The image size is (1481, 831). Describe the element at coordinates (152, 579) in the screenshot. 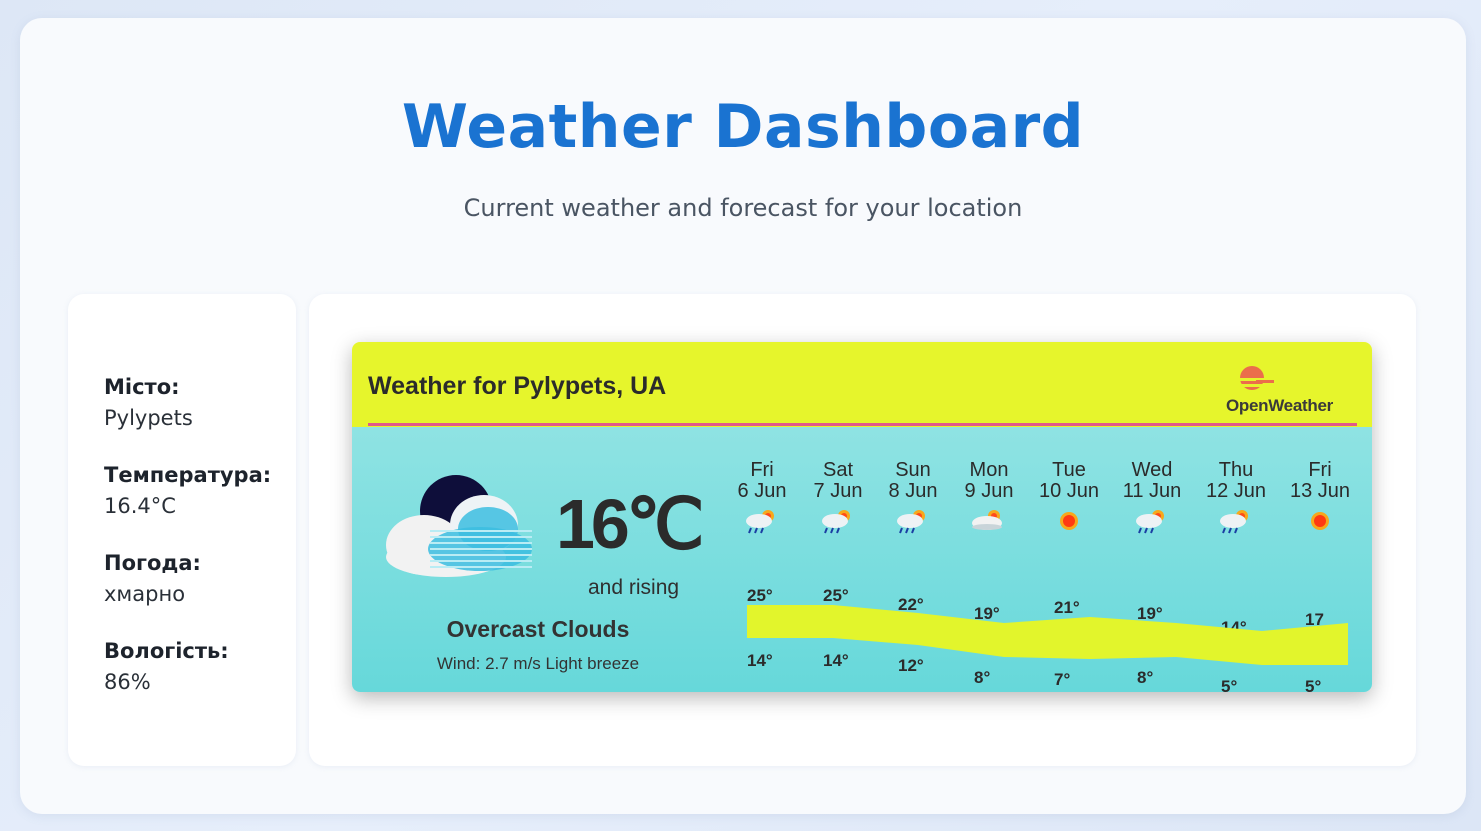

I see `info-weather: Погода: хмарно` at that location.